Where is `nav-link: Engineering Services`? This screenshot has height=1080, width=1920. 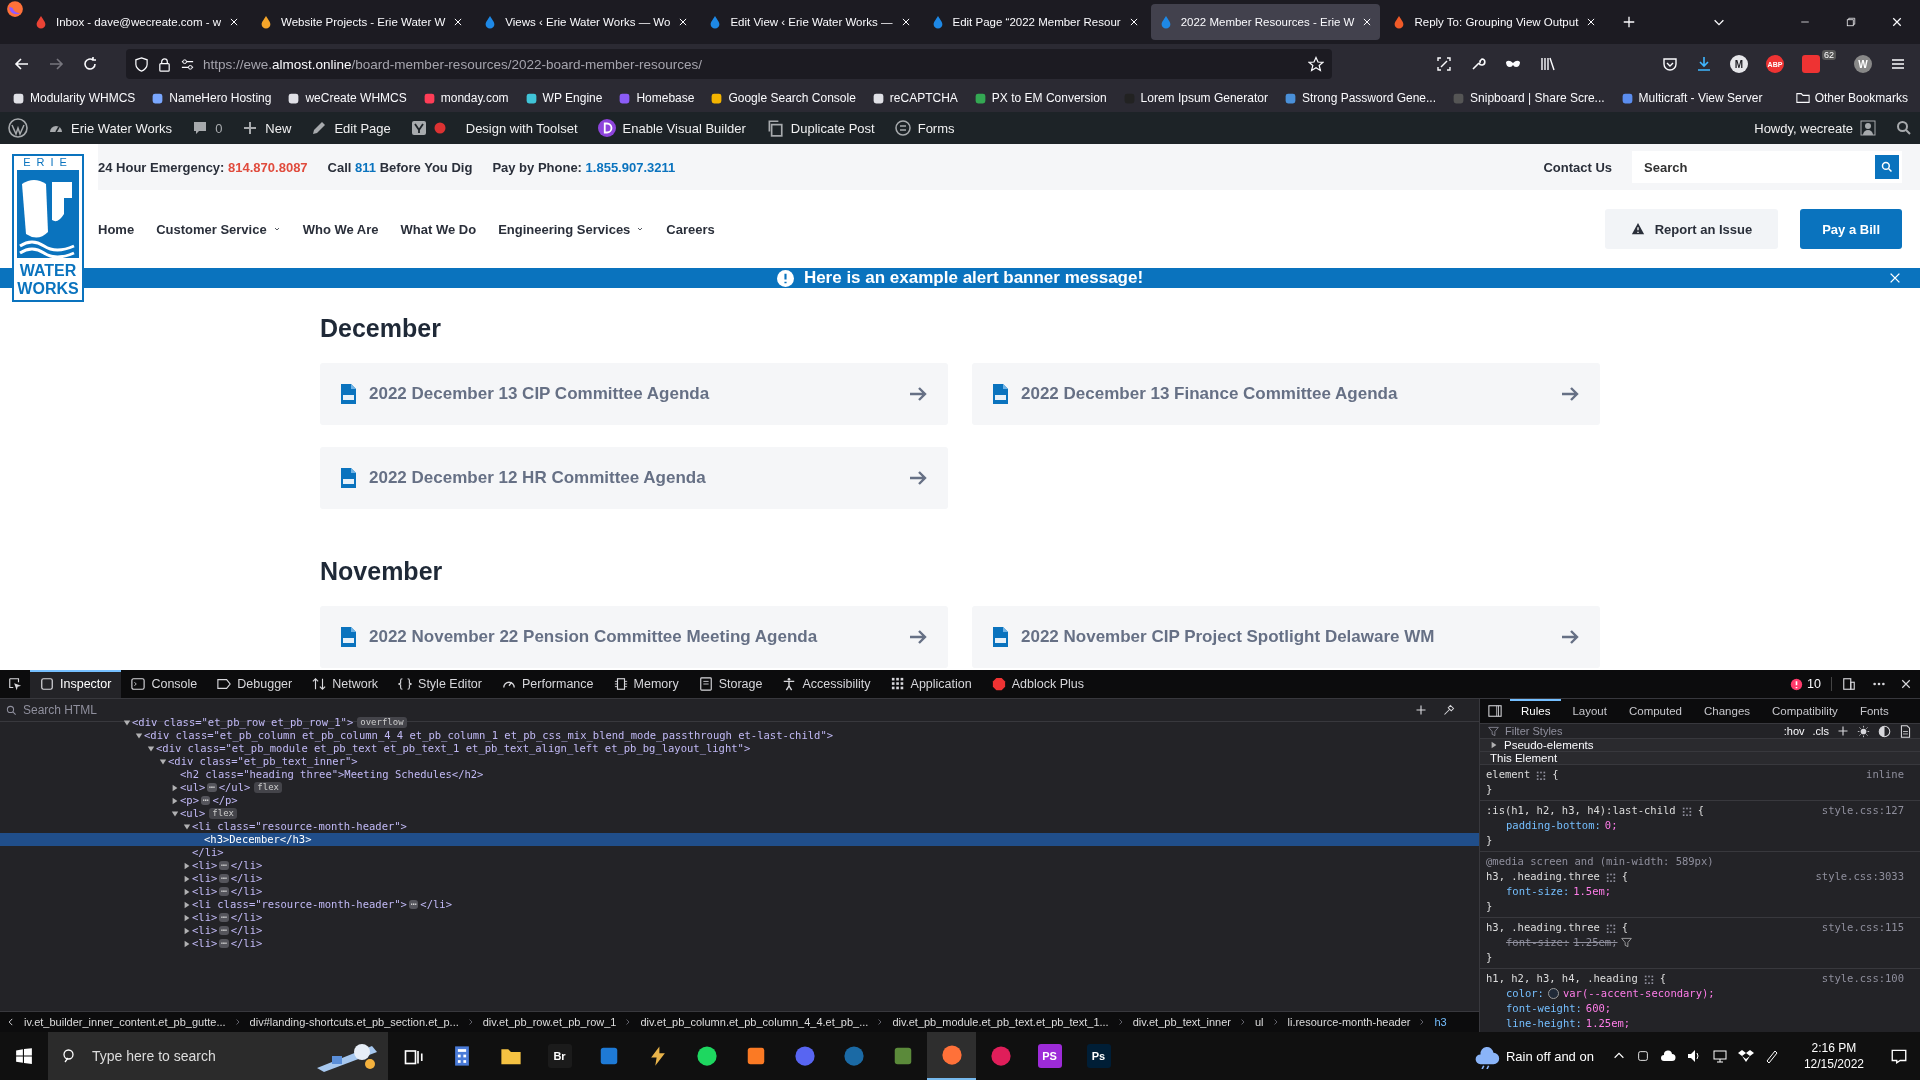 nav-link: Engineering Services is located at coordinates (571, 229).